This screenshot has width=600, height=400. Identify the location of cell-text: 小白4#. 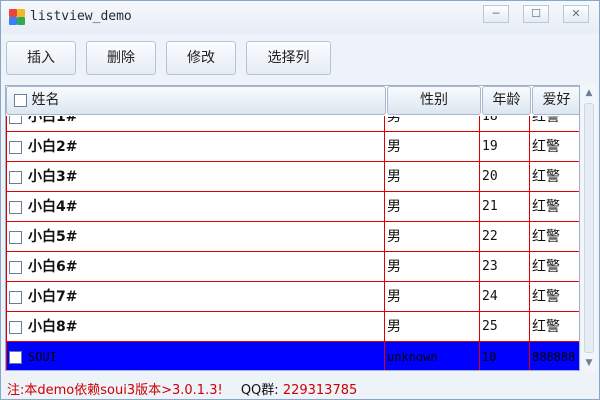
(53, 207).